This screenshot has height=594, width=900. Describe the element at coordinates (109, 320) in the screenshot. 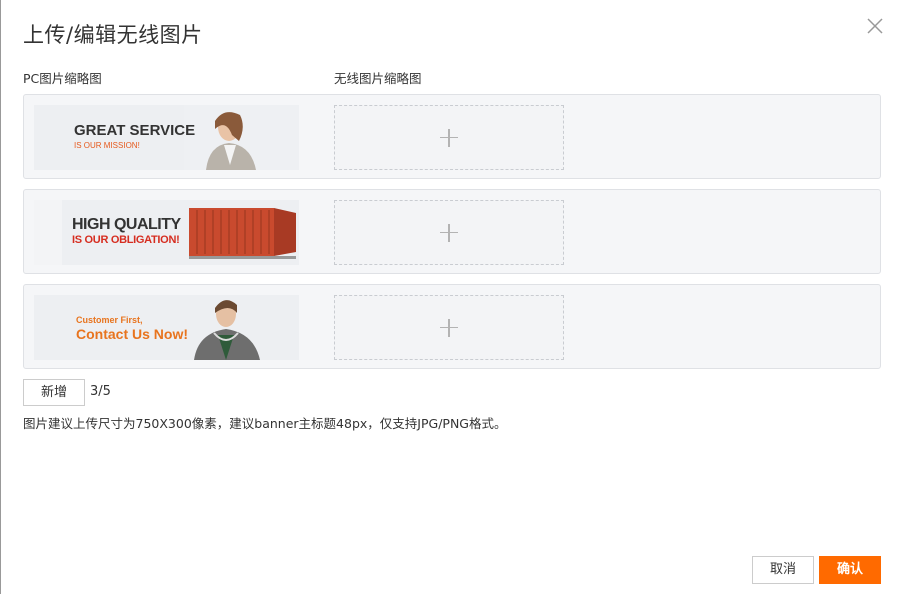

I see `pc-banner-headline: Customer First,` at that location.